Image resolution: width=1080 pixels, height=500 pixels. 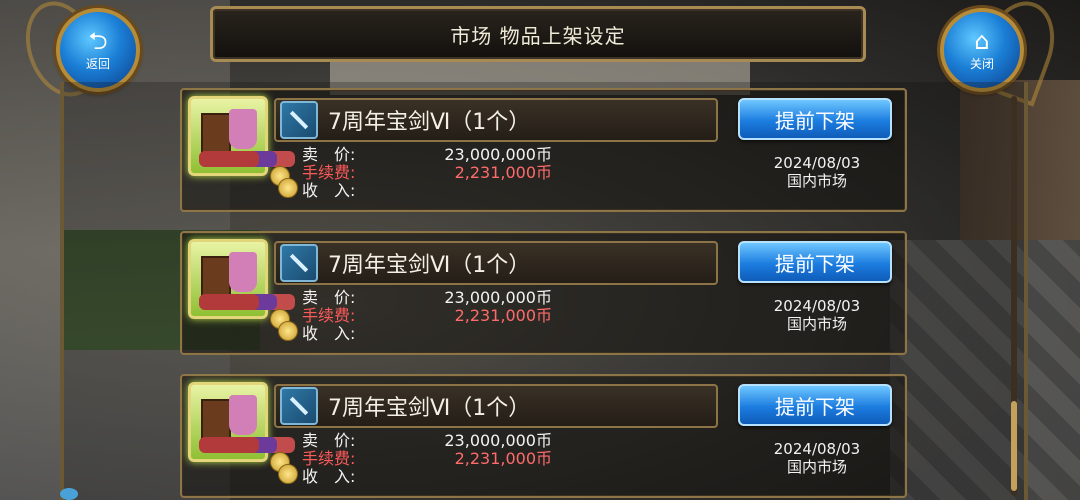 What do you see at coordinates (97, 63) in the screenshot?
I see `back-button-label: 返回` at bounding box center [97, 63].